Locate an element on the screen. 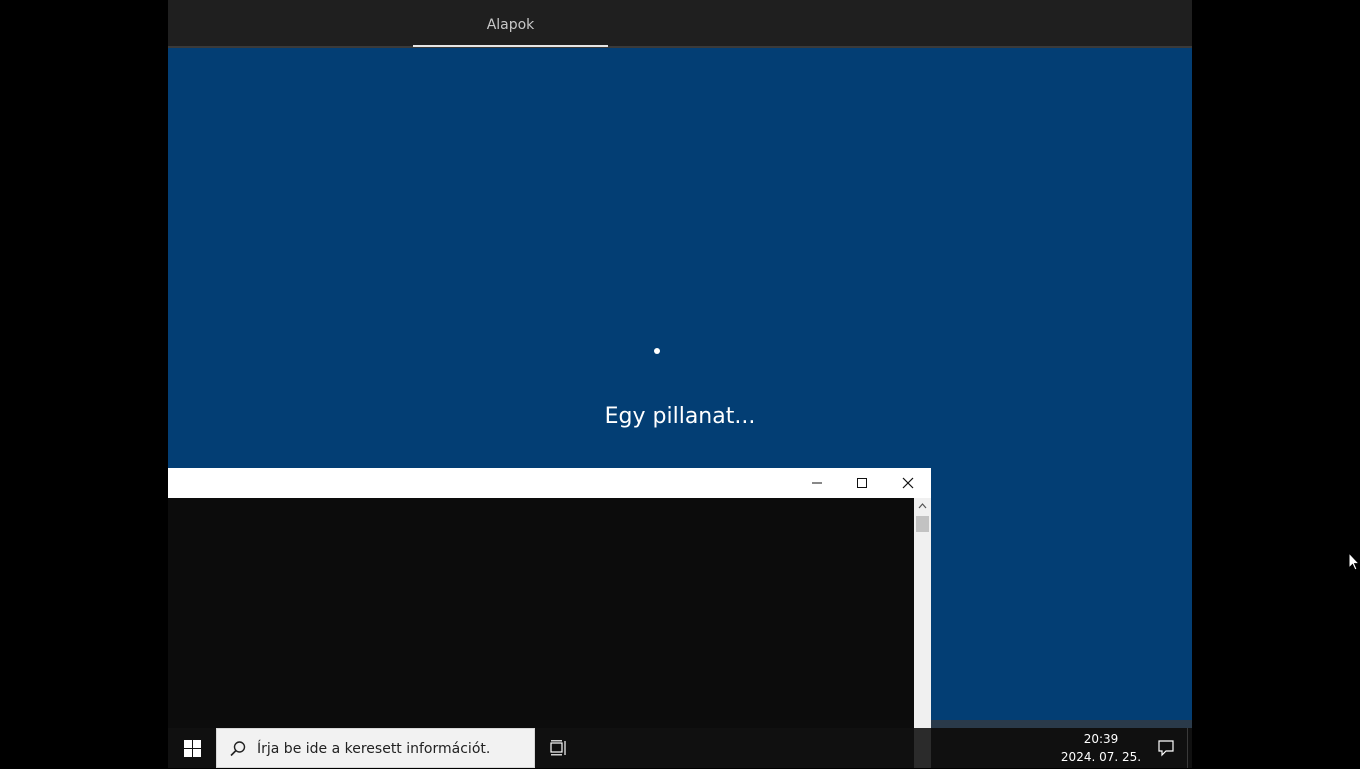  mouse-cursor-icon is located at coordinates (1354, 561).